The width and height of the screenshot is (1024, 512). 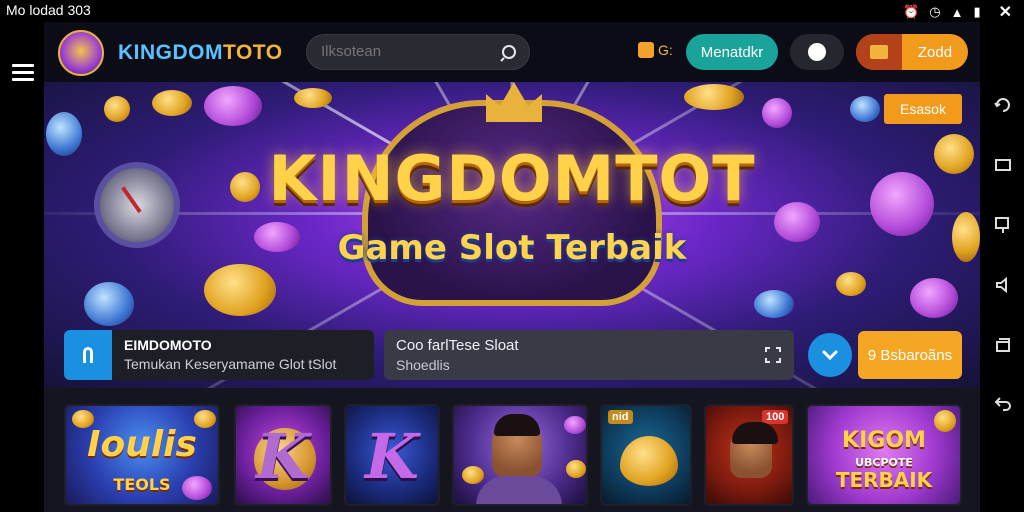 I want to click on coin-label: G:, so click(x=665, y=50).